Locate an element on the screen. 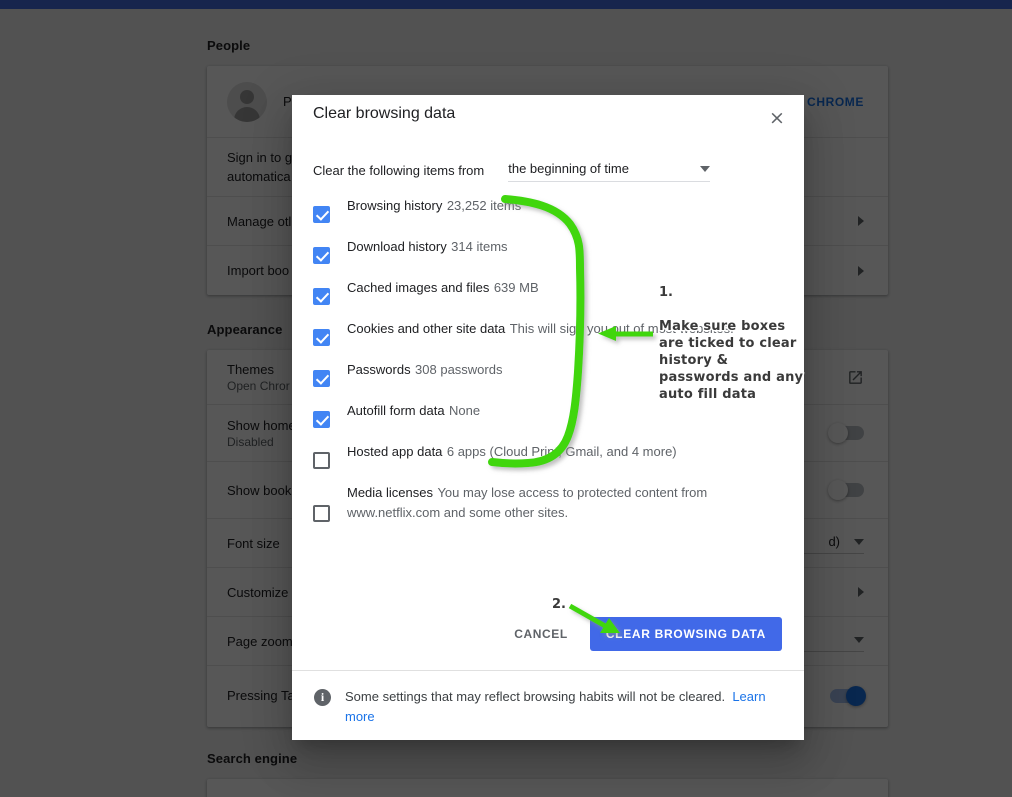  checkbox-browsing-history is located at coordinates (321, 214).